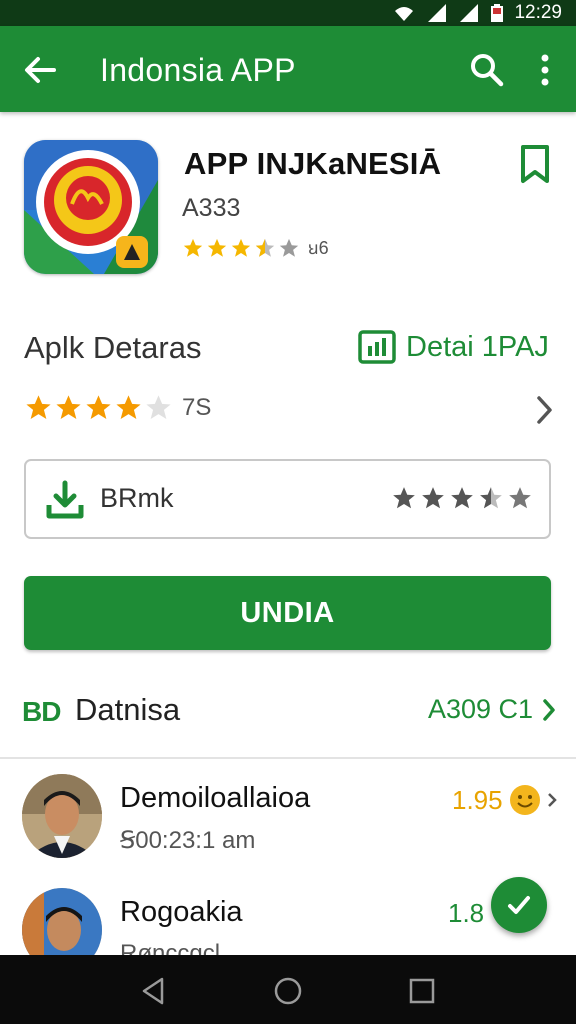 The height and width of the screenshot is (1024, 576). I want to click on section-link: A309 C1, so click(492, 709).